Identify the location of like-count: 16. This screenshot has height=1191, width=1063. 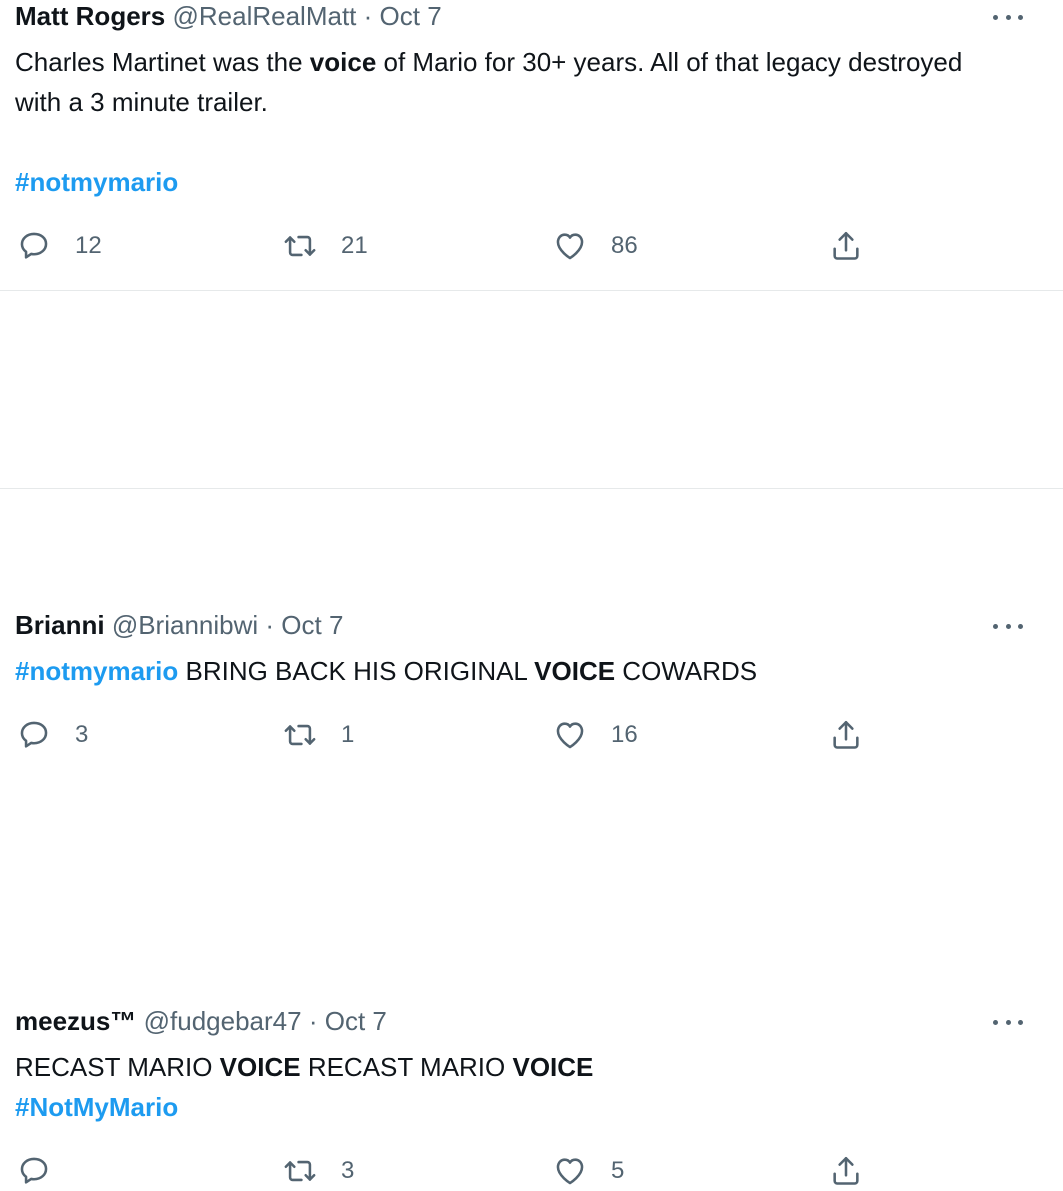
(624, 734).